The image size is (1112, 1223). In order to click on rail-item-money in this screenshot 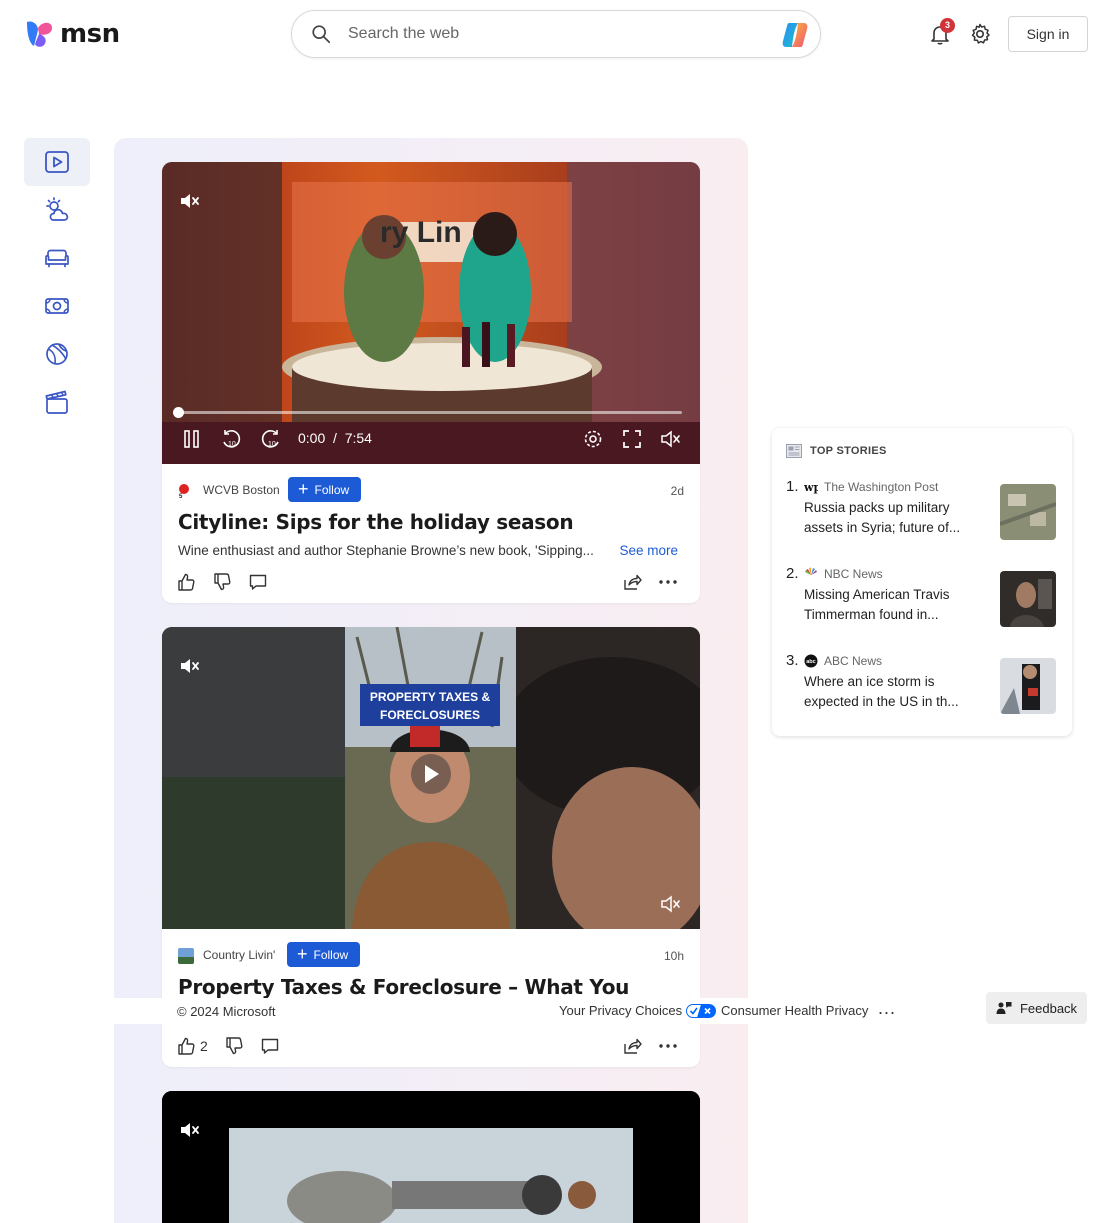, I will do `click(57, 306)`.